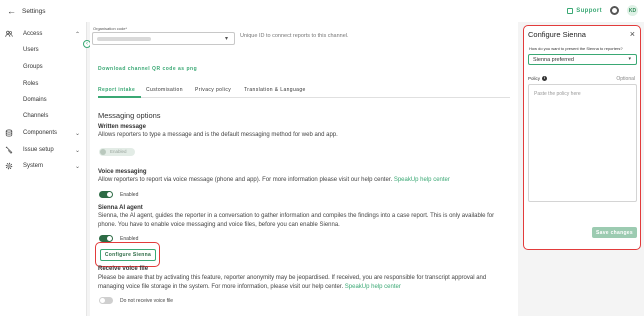  What do you see at coordinates (147, 69) in the screenshot?
I see `download-qr-link: Download channel QR code as png` at bounding box center [147, 69].